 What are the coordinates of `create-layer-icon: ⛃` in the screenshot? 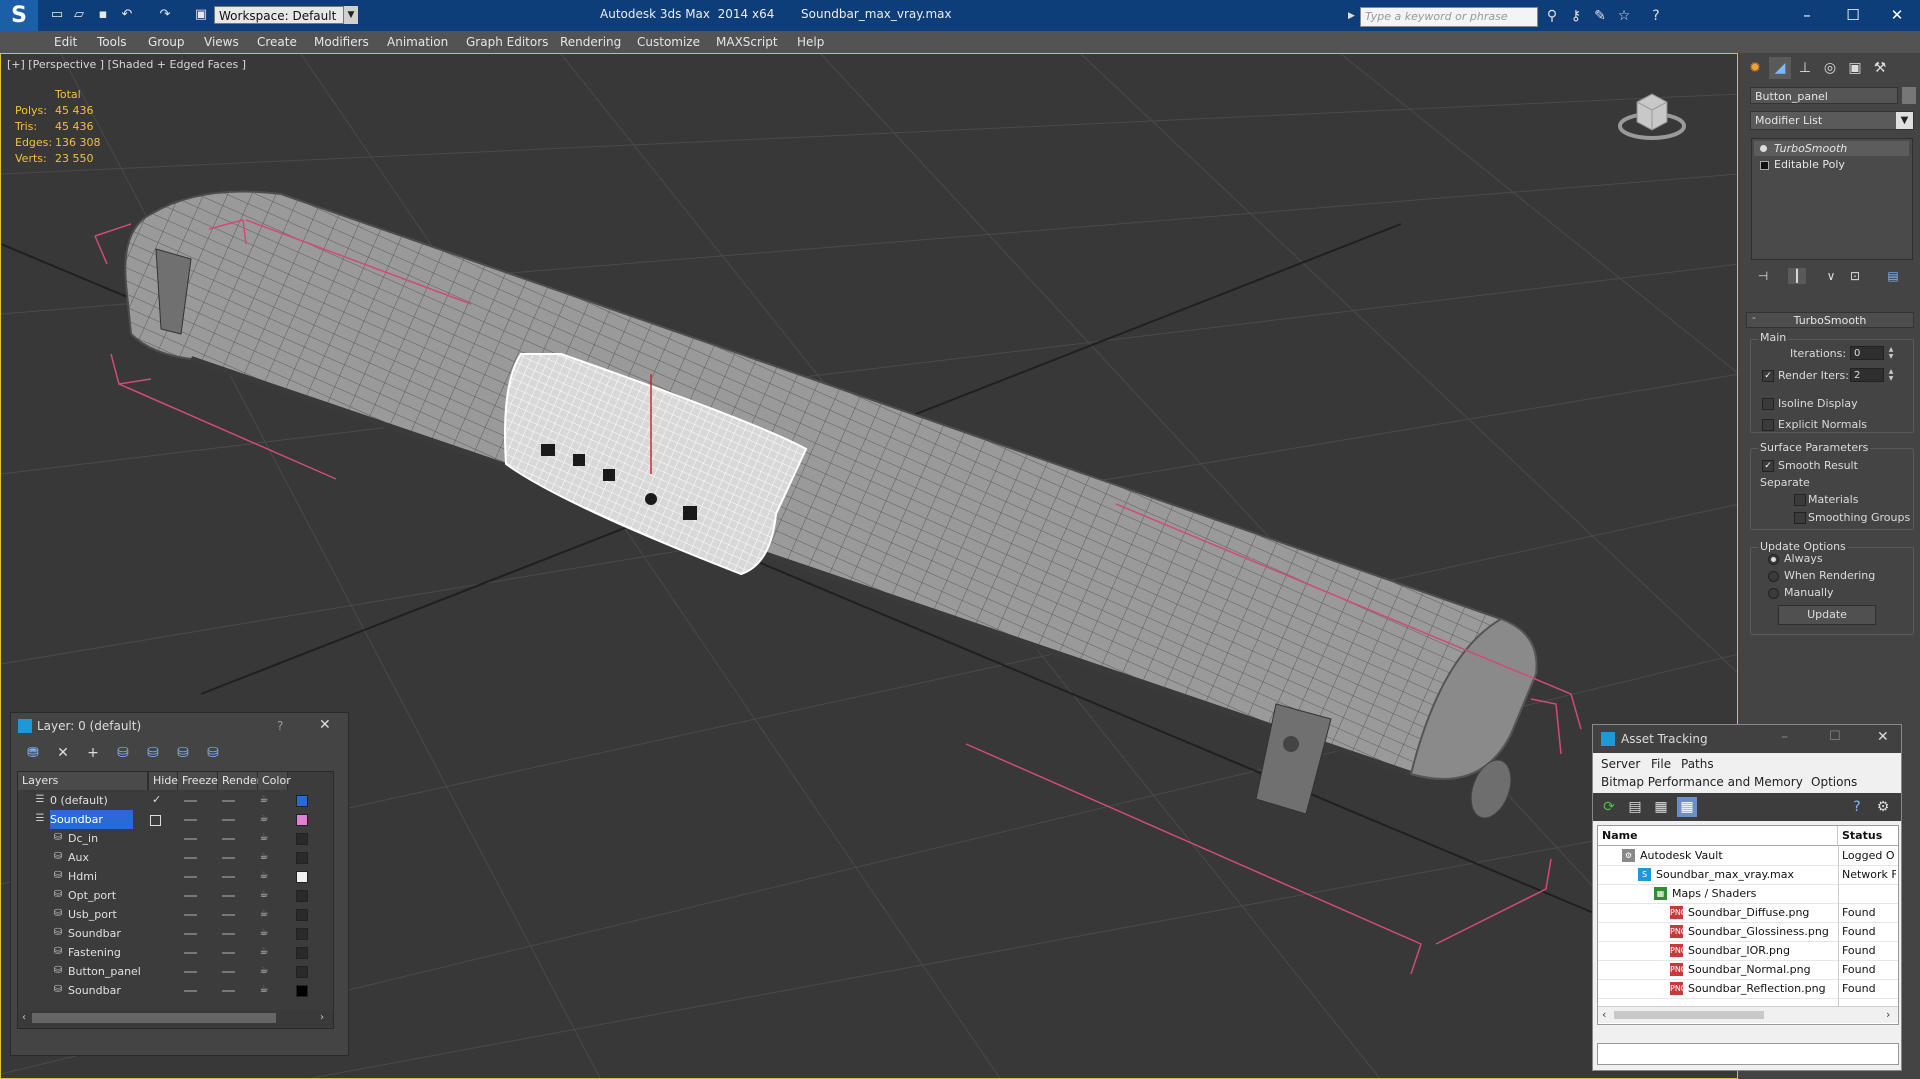 It's located at (33, 753).